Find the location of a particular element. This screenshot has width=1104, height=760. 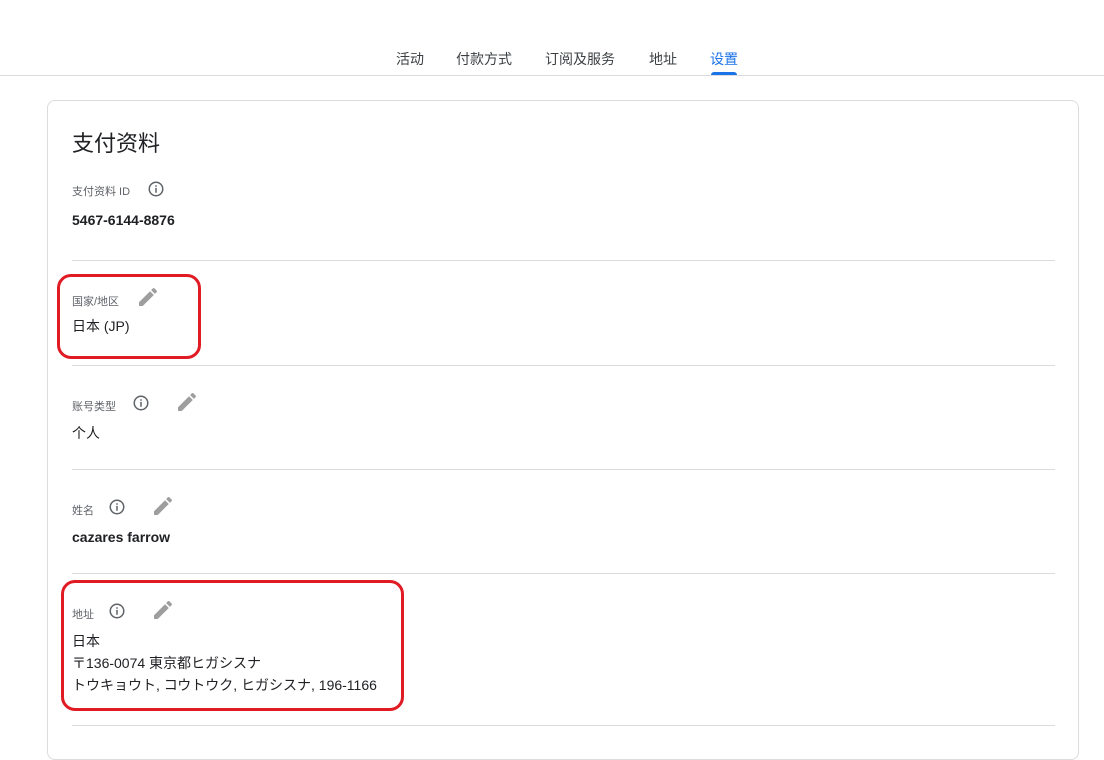

payment-profile-id-value: 5467-6144-8876 is located at coordinates (123, 220).